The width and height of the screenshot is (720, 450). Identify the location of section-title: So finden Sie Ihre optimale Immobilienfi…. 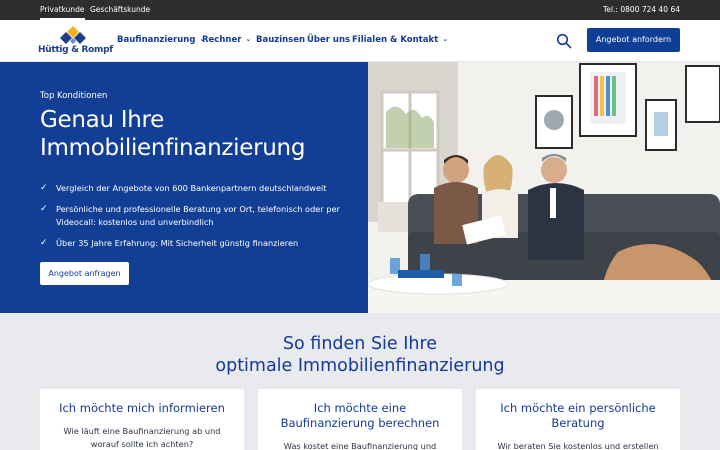
(360, 355).